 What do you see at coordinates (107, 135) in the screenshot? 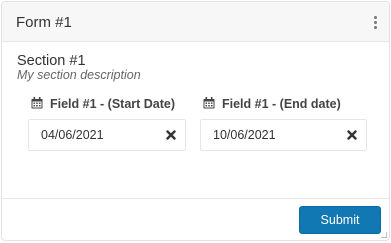
I see `start-date-input: 04/06/2021` at bounding box center [107, 135].